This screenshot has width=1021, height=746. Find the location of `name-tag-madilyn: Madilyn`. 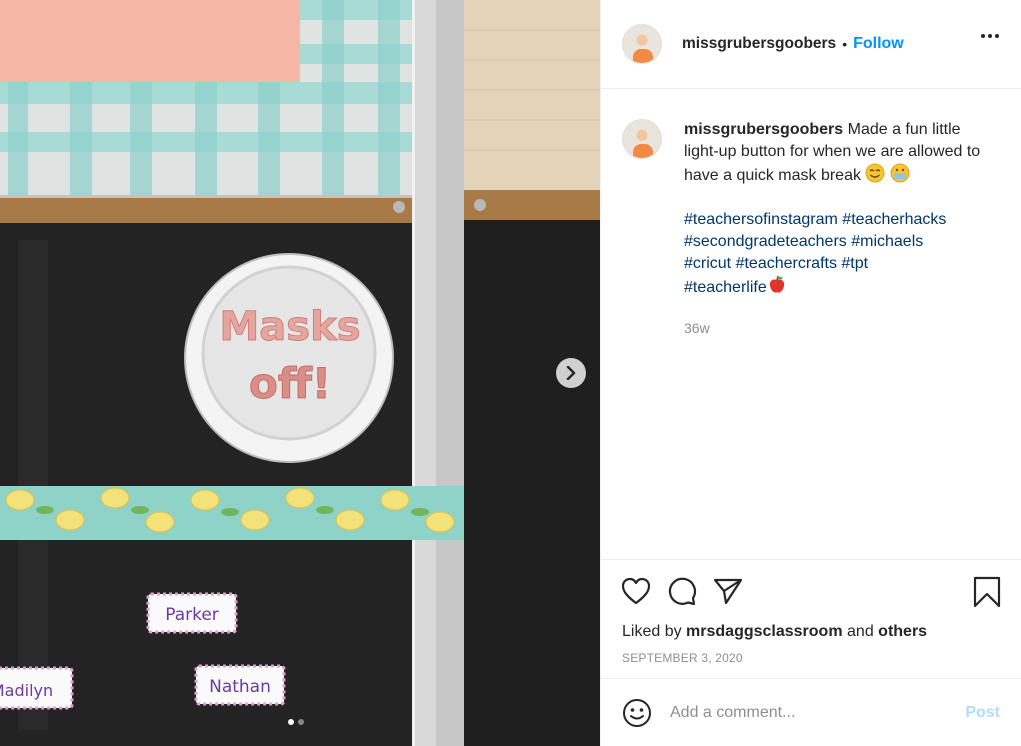

name-tag-madilyn: Madilyn is located at coordinates (26, 690).